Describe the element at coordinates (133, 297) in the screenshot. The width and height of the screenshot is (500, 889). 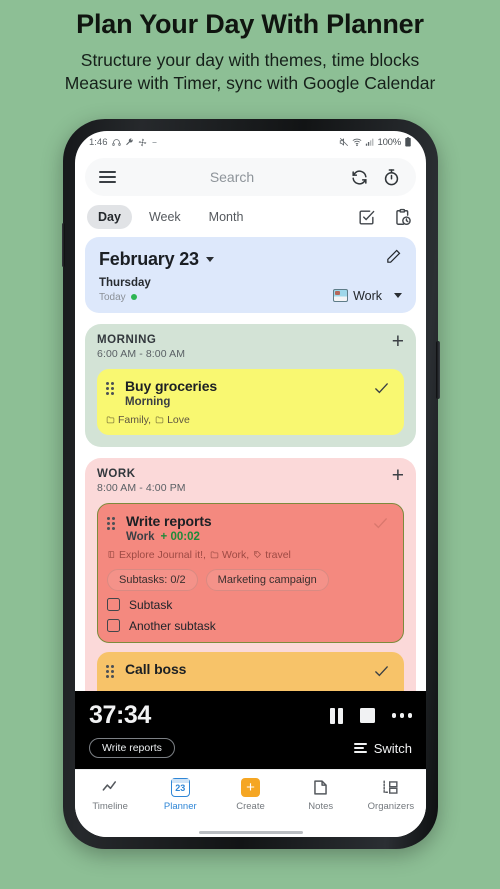
I see `today-dot-icon` at that location.